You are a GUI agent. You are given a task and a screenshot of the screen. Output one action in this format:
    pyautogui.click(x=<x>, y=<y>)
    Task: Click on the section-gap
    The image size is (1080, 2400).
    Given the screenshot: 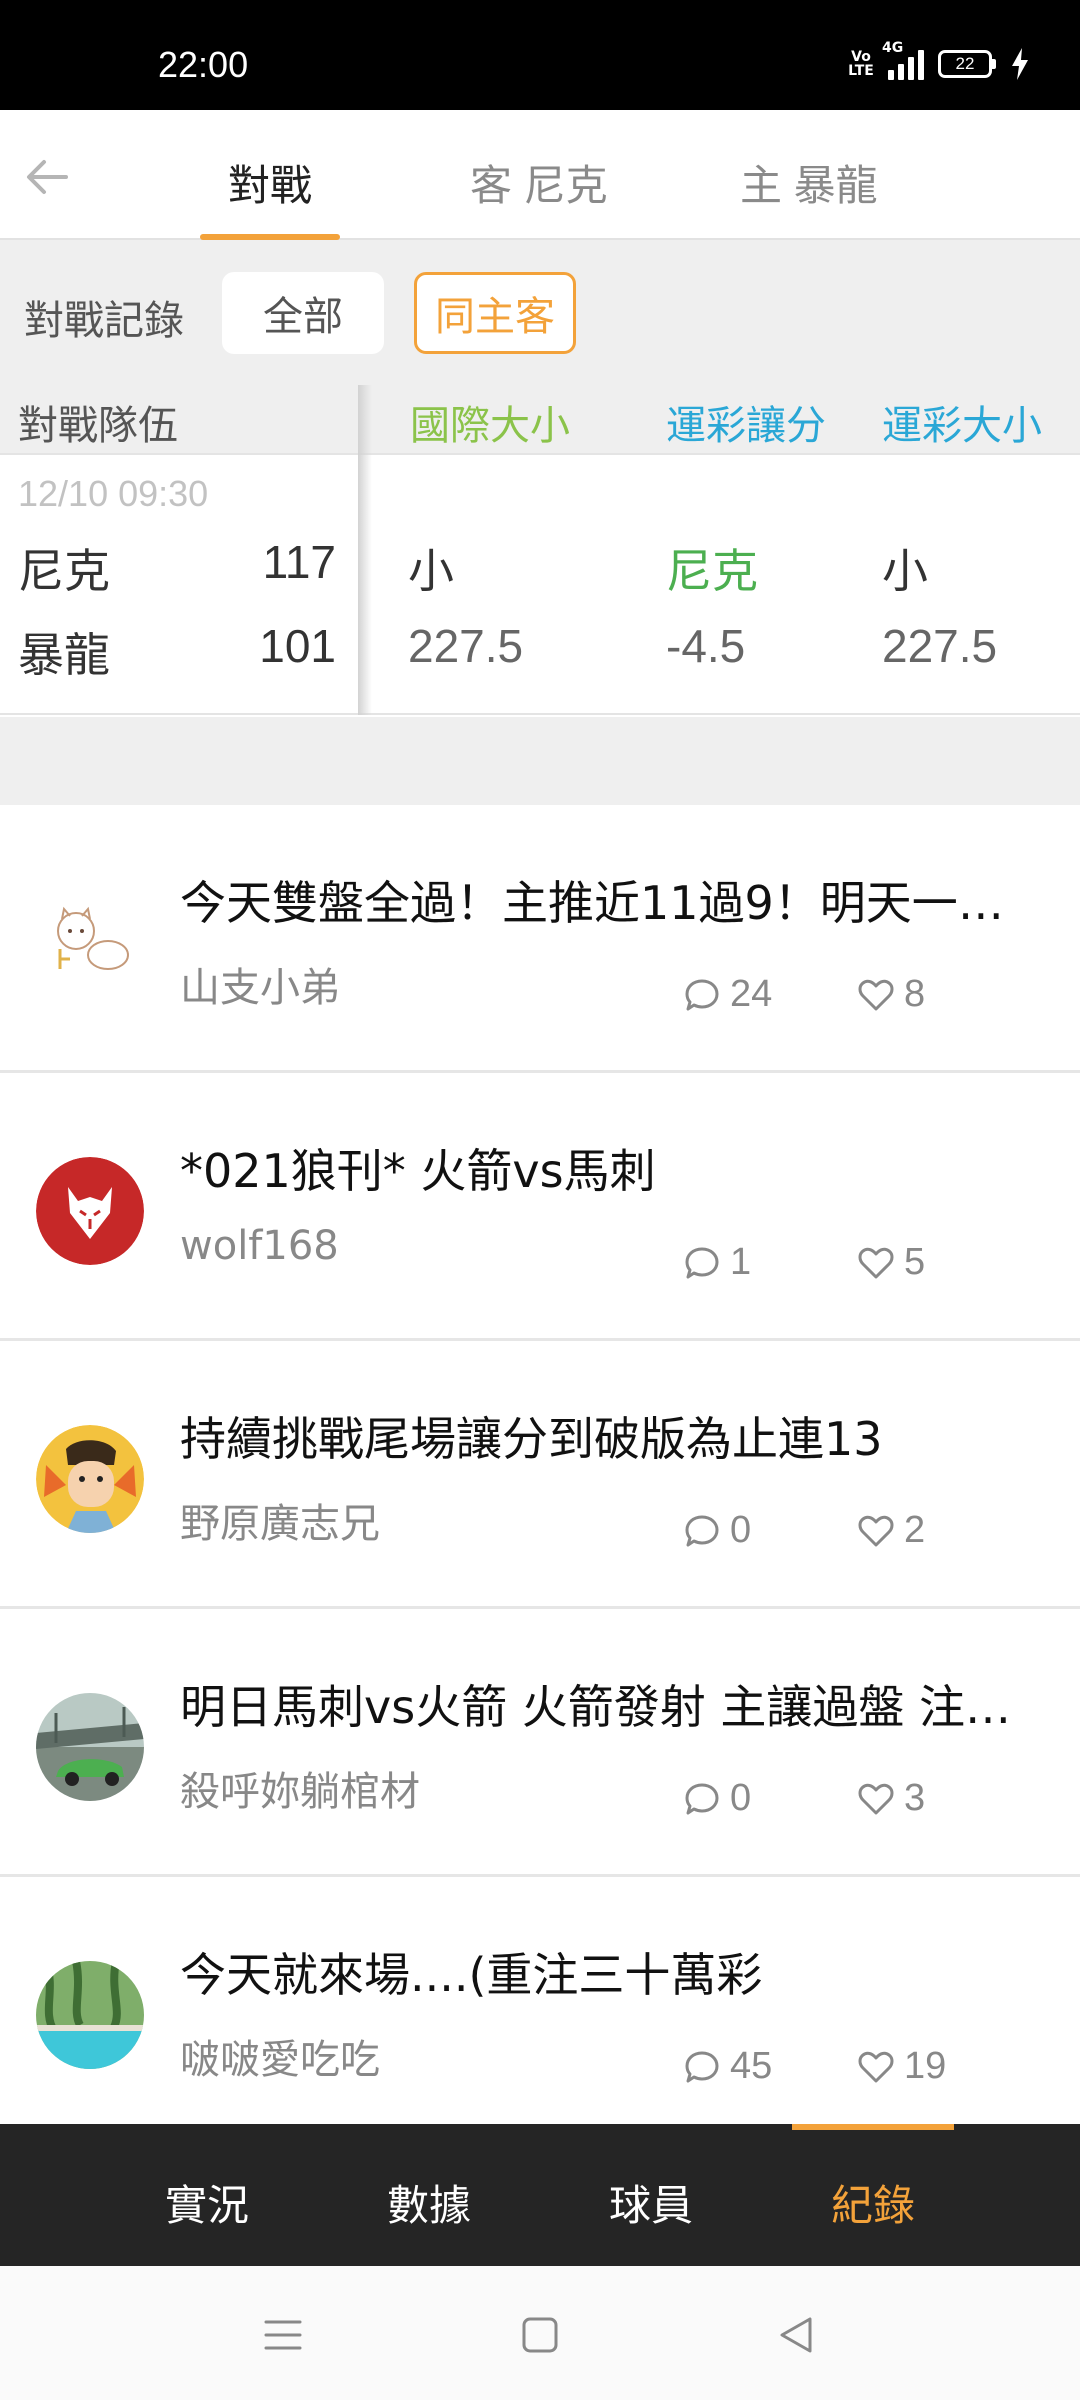 What is the action you would take?
    pyautogui.click(x=540, y=761)
    